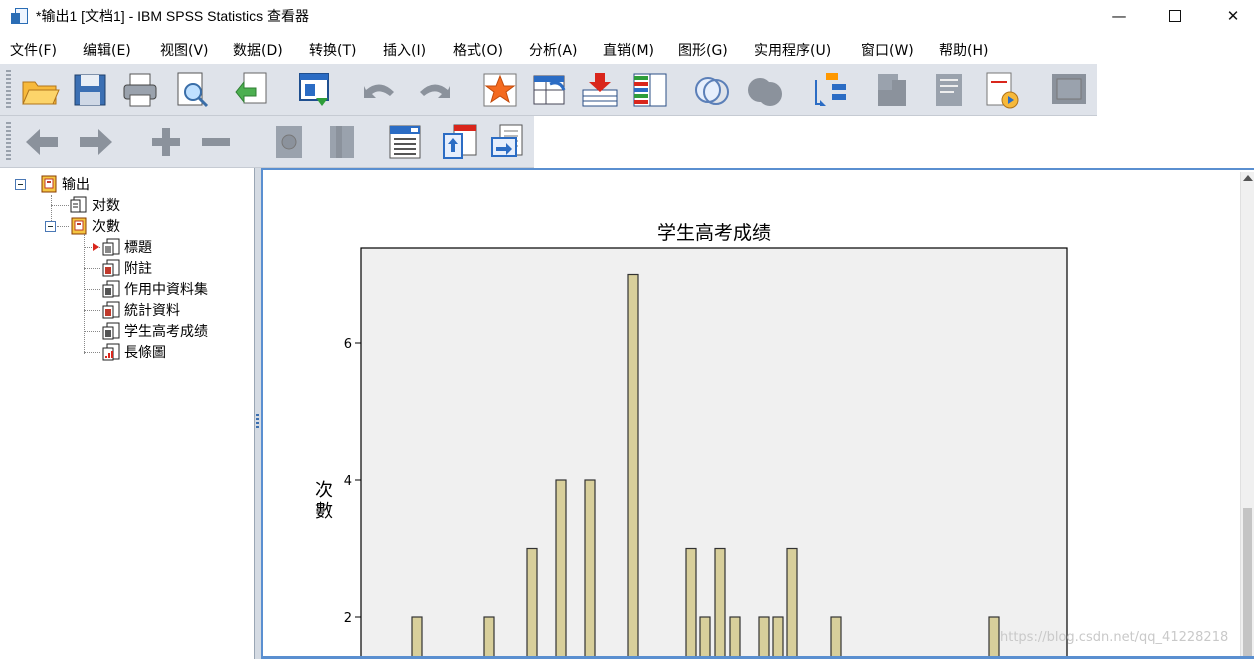 The image size is (1254, 659). I want to click on undo-button, so click(380, 90).